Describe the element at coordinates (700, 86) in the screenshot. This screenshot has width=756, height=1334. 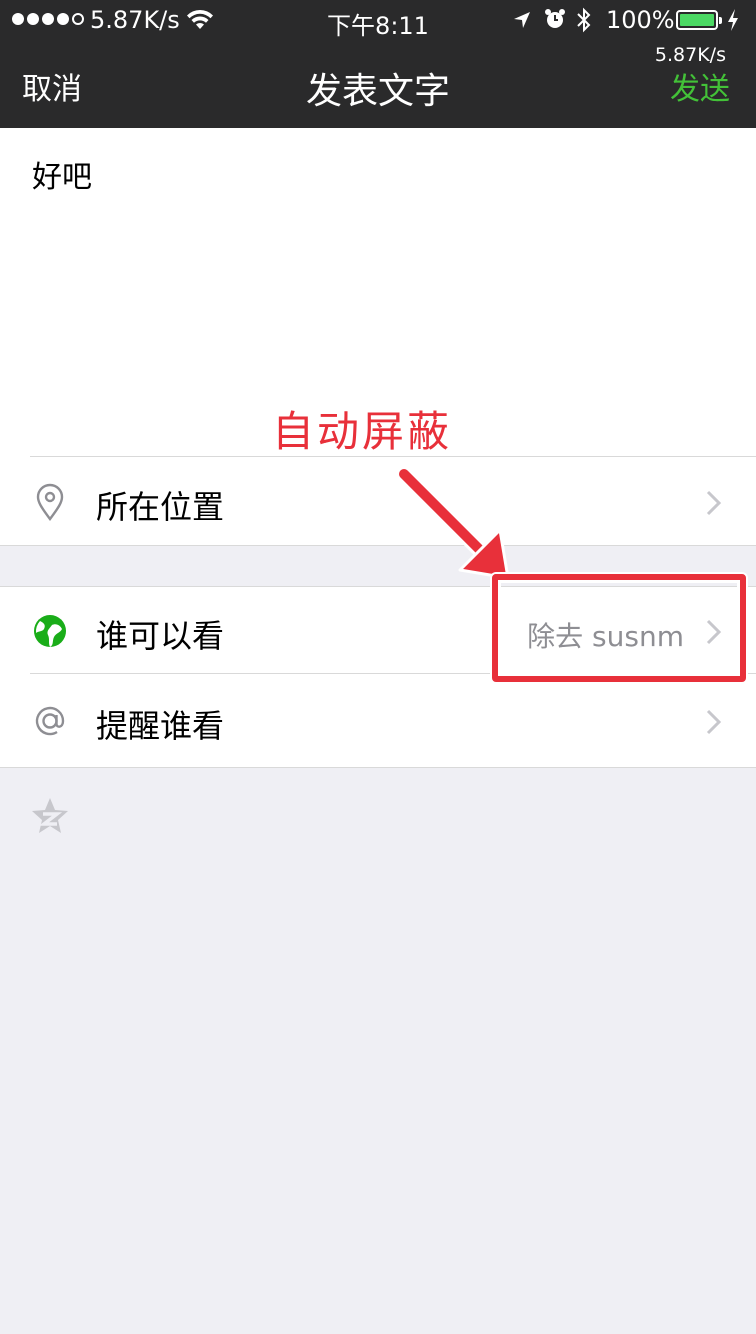
I see `send-button: 发送` at that location.